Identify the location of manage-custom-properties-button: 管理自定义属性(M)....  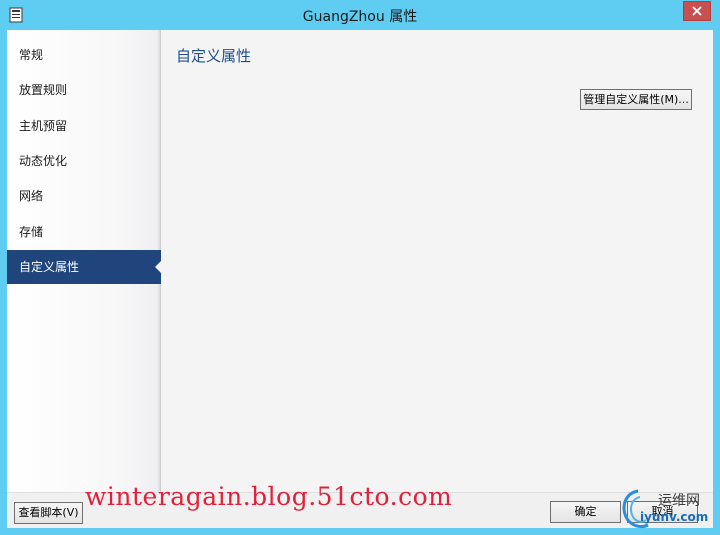
(636, 99).